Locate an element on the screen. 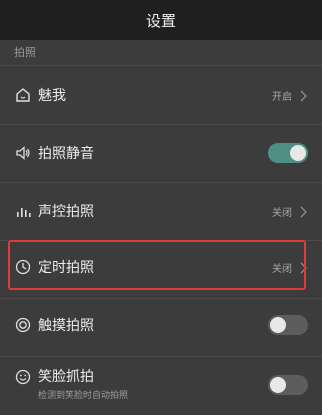 Image resolution: width=322 pixels, height=415 pixels. section-header-camera: 拍照 is located at coordinates (25, 52).